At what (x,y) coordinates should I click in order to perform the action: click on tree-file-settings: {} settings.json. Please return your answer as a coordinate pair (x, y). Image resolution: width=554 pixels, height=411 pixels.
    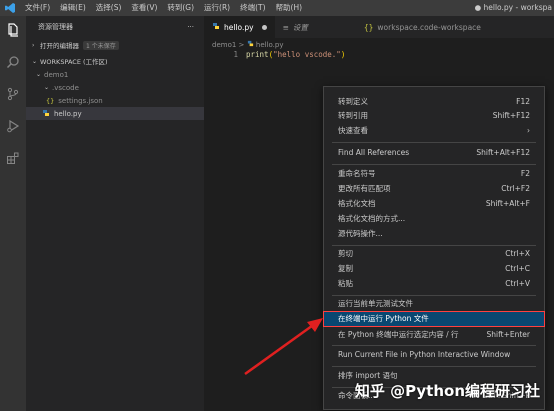
    Looking at the image, I should click on (115, 100).